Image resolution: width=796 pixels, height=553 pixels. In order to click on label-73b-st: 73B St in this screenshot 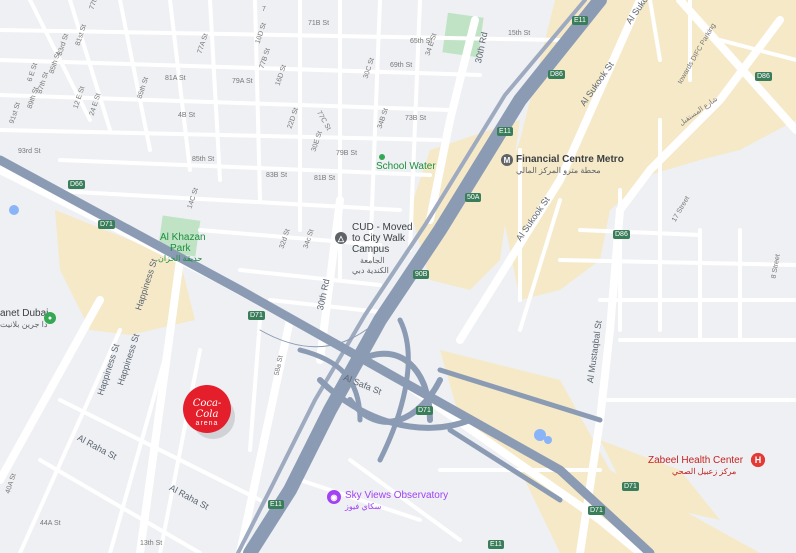, I will do `click(416, 118)`.